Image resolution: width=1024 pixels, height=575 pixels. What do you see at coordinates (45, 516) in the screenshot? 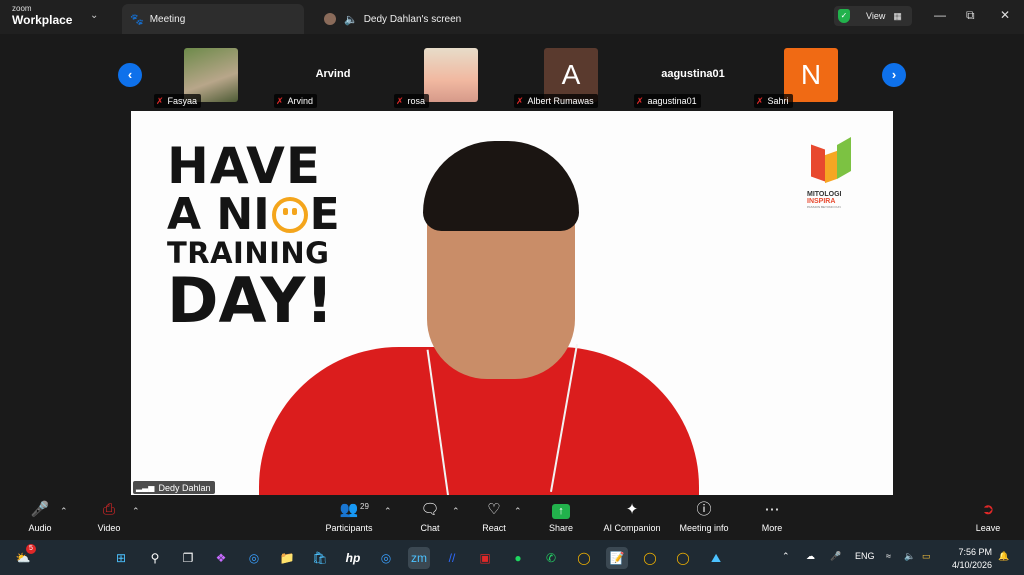
I see `audio-button: 🎤 Audio ⌃` at bounding box center [45, 516].